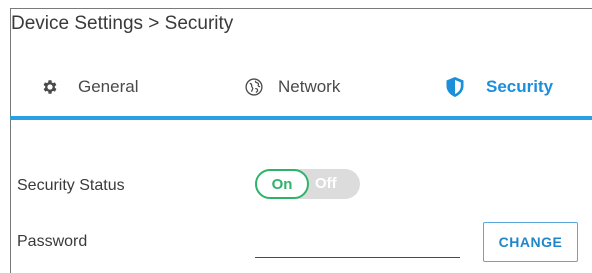  Describe the element at coordinates (455, 87) in the screenshot. I see `shield-icon` at that location.